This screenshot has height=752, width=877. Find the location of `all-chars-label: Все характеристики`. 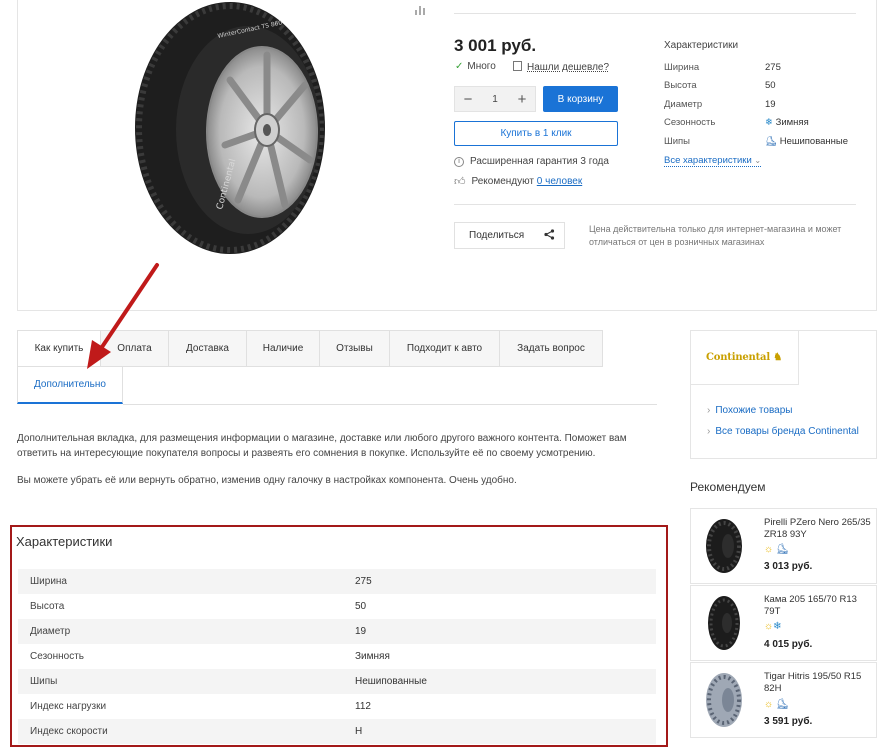

all-chars-label: Все характеристики is located at coordinates (708, 160).